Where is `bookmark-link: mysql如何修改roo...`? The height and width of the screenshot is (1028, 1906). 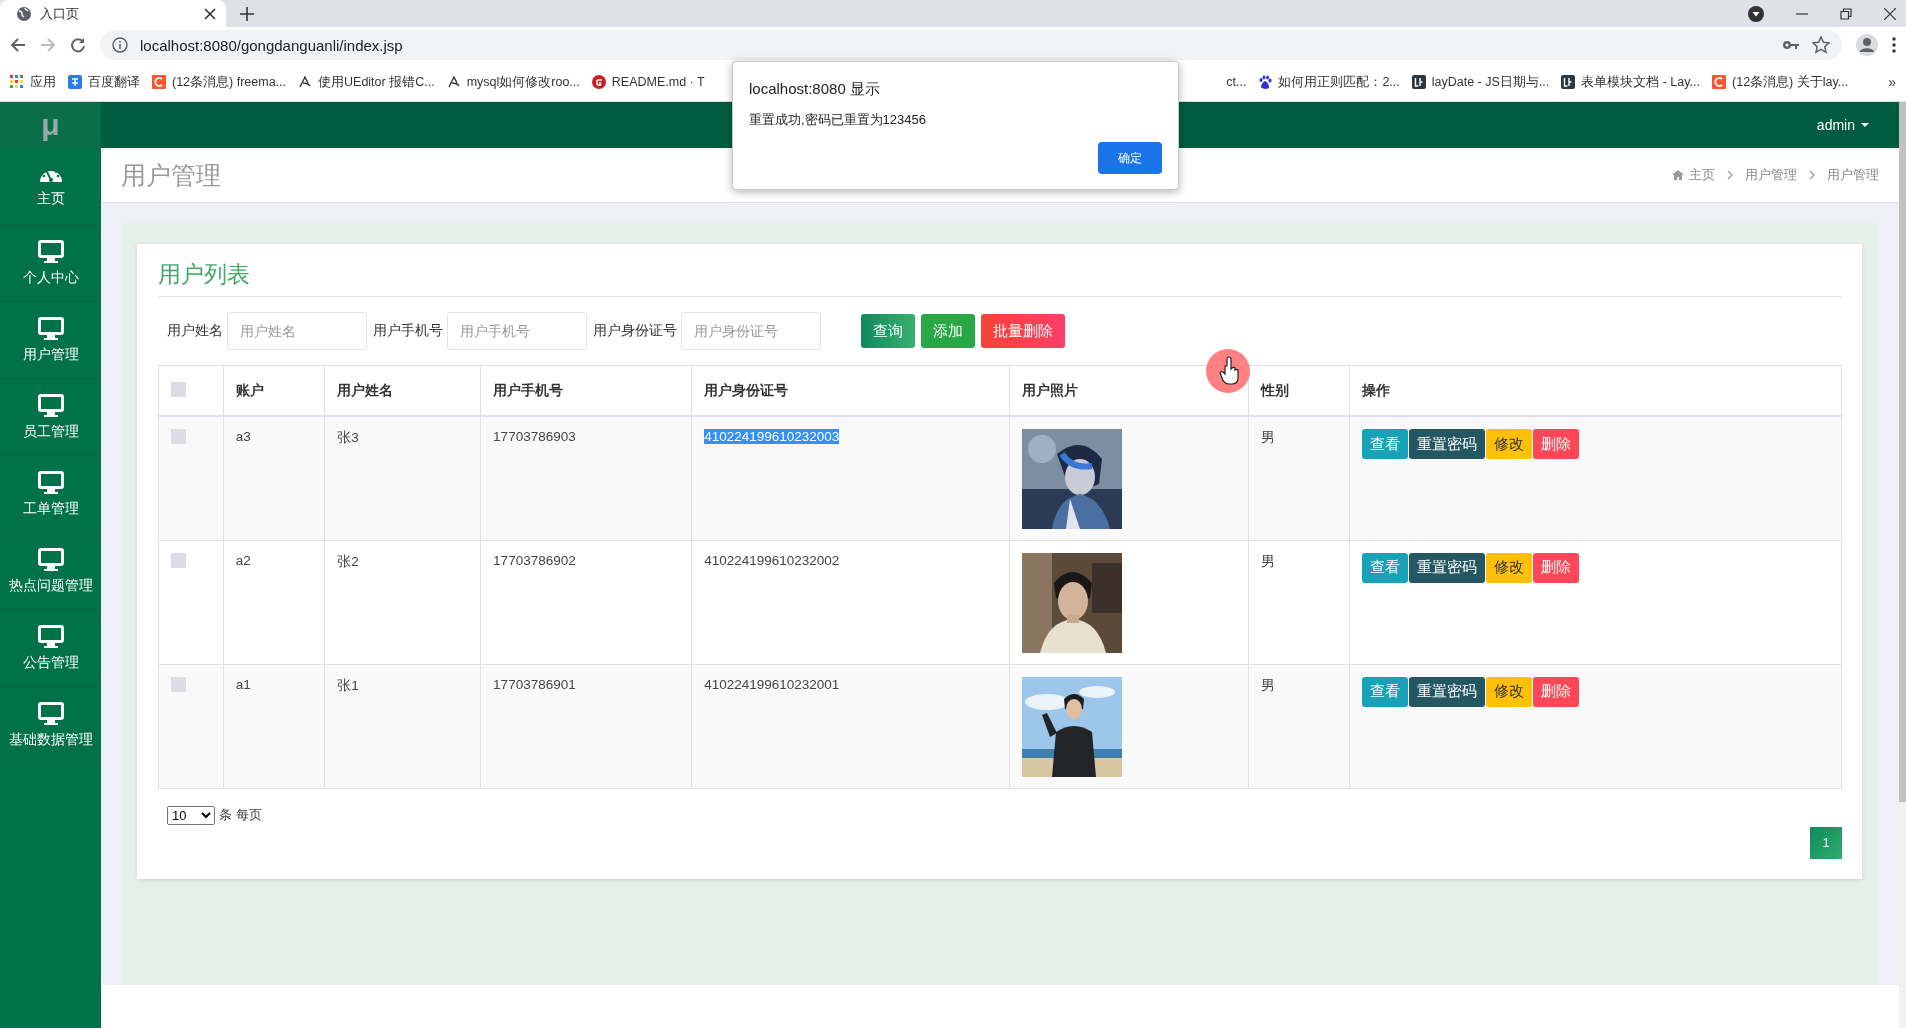
bookmark-link: mysql如何修改roo... is located at coordinates (523, 82).